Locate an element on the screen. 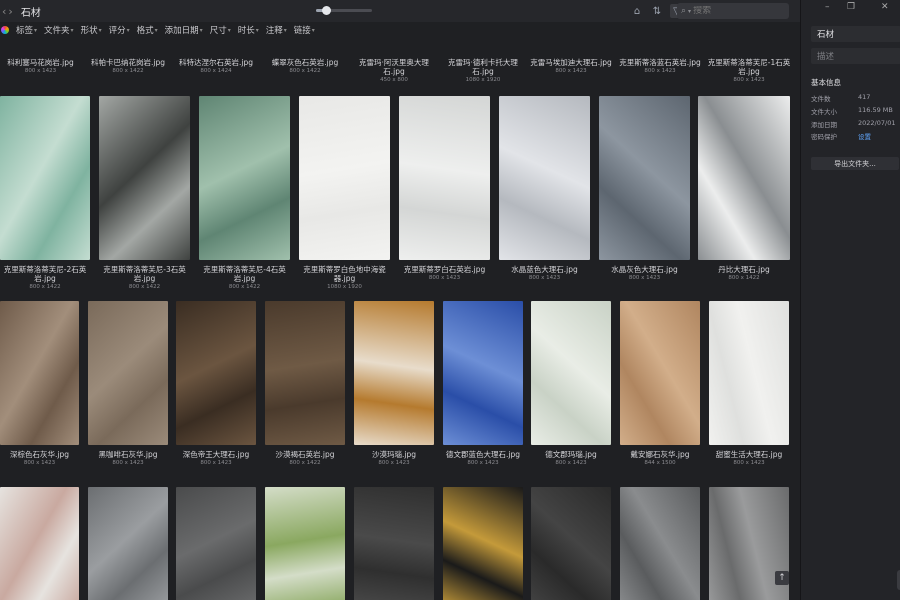 The image size is (900, 600). info-row-file-size: 文件大小 116.59 MB is located at coordinates (855, 111).